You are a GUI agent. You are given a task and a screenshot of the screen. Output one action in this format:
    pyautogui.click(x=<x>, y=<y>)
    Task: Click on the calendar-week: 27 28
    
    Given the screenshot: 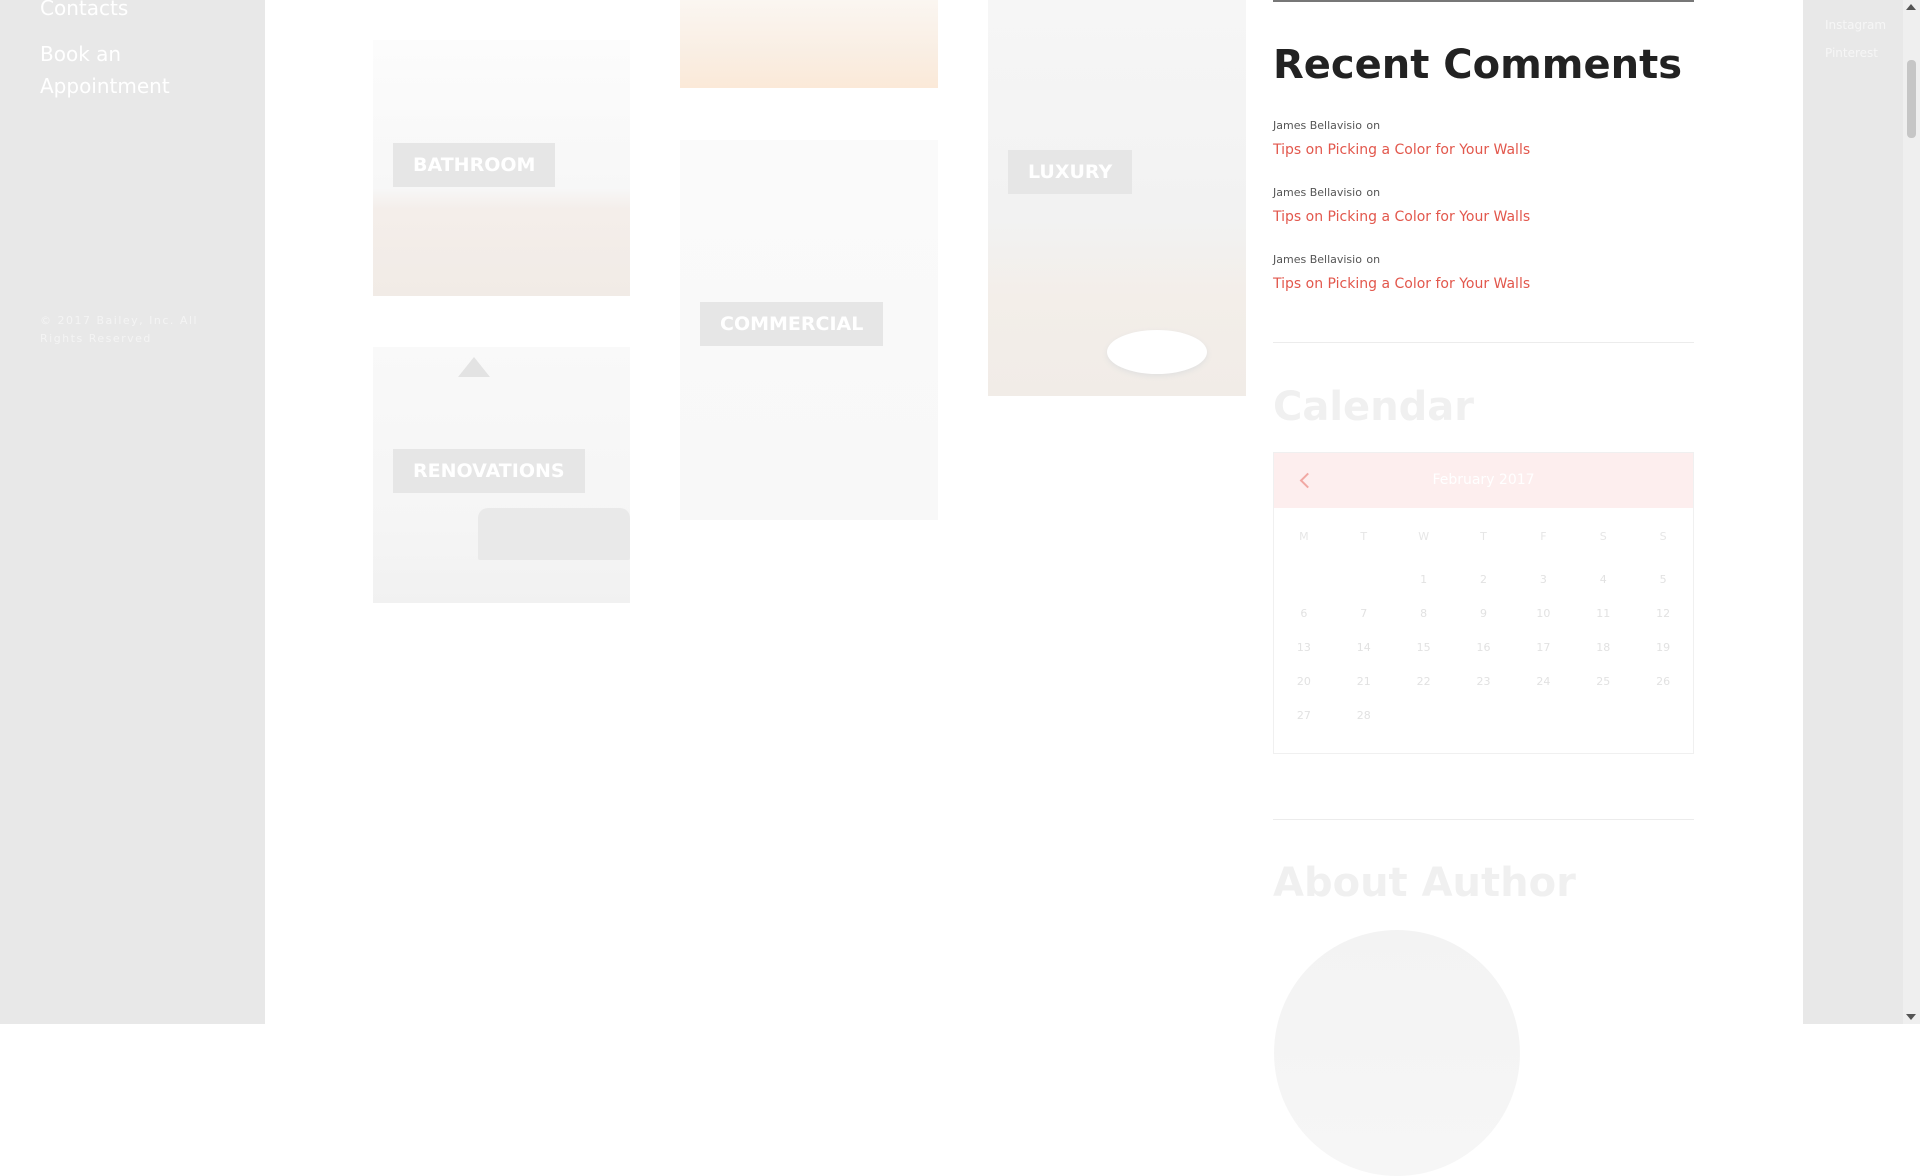 What is the action you would take?
    pyautogui.click(x=1483, y=716)
    